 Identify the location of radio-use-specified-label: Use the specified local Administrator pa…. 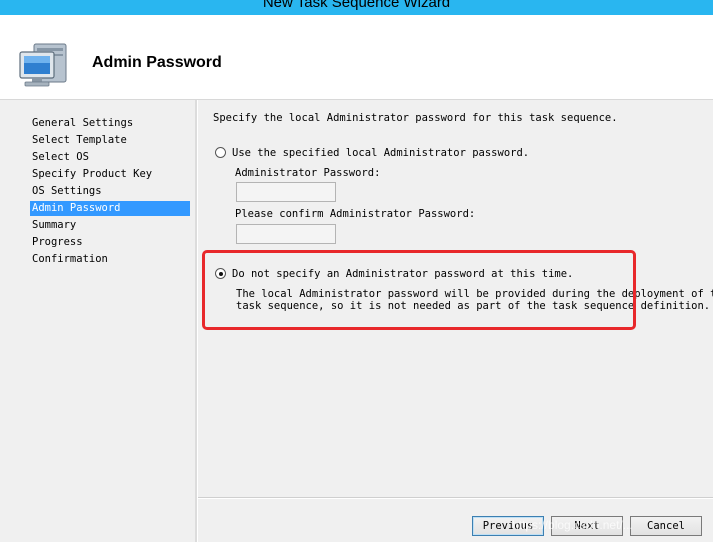
(380, 153).